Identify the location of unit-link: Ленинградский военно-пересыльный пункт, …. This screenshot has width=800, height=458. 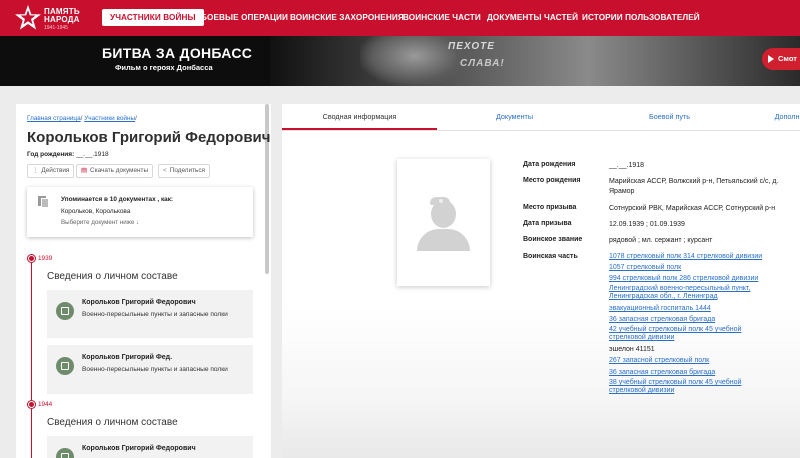
(694, 293).